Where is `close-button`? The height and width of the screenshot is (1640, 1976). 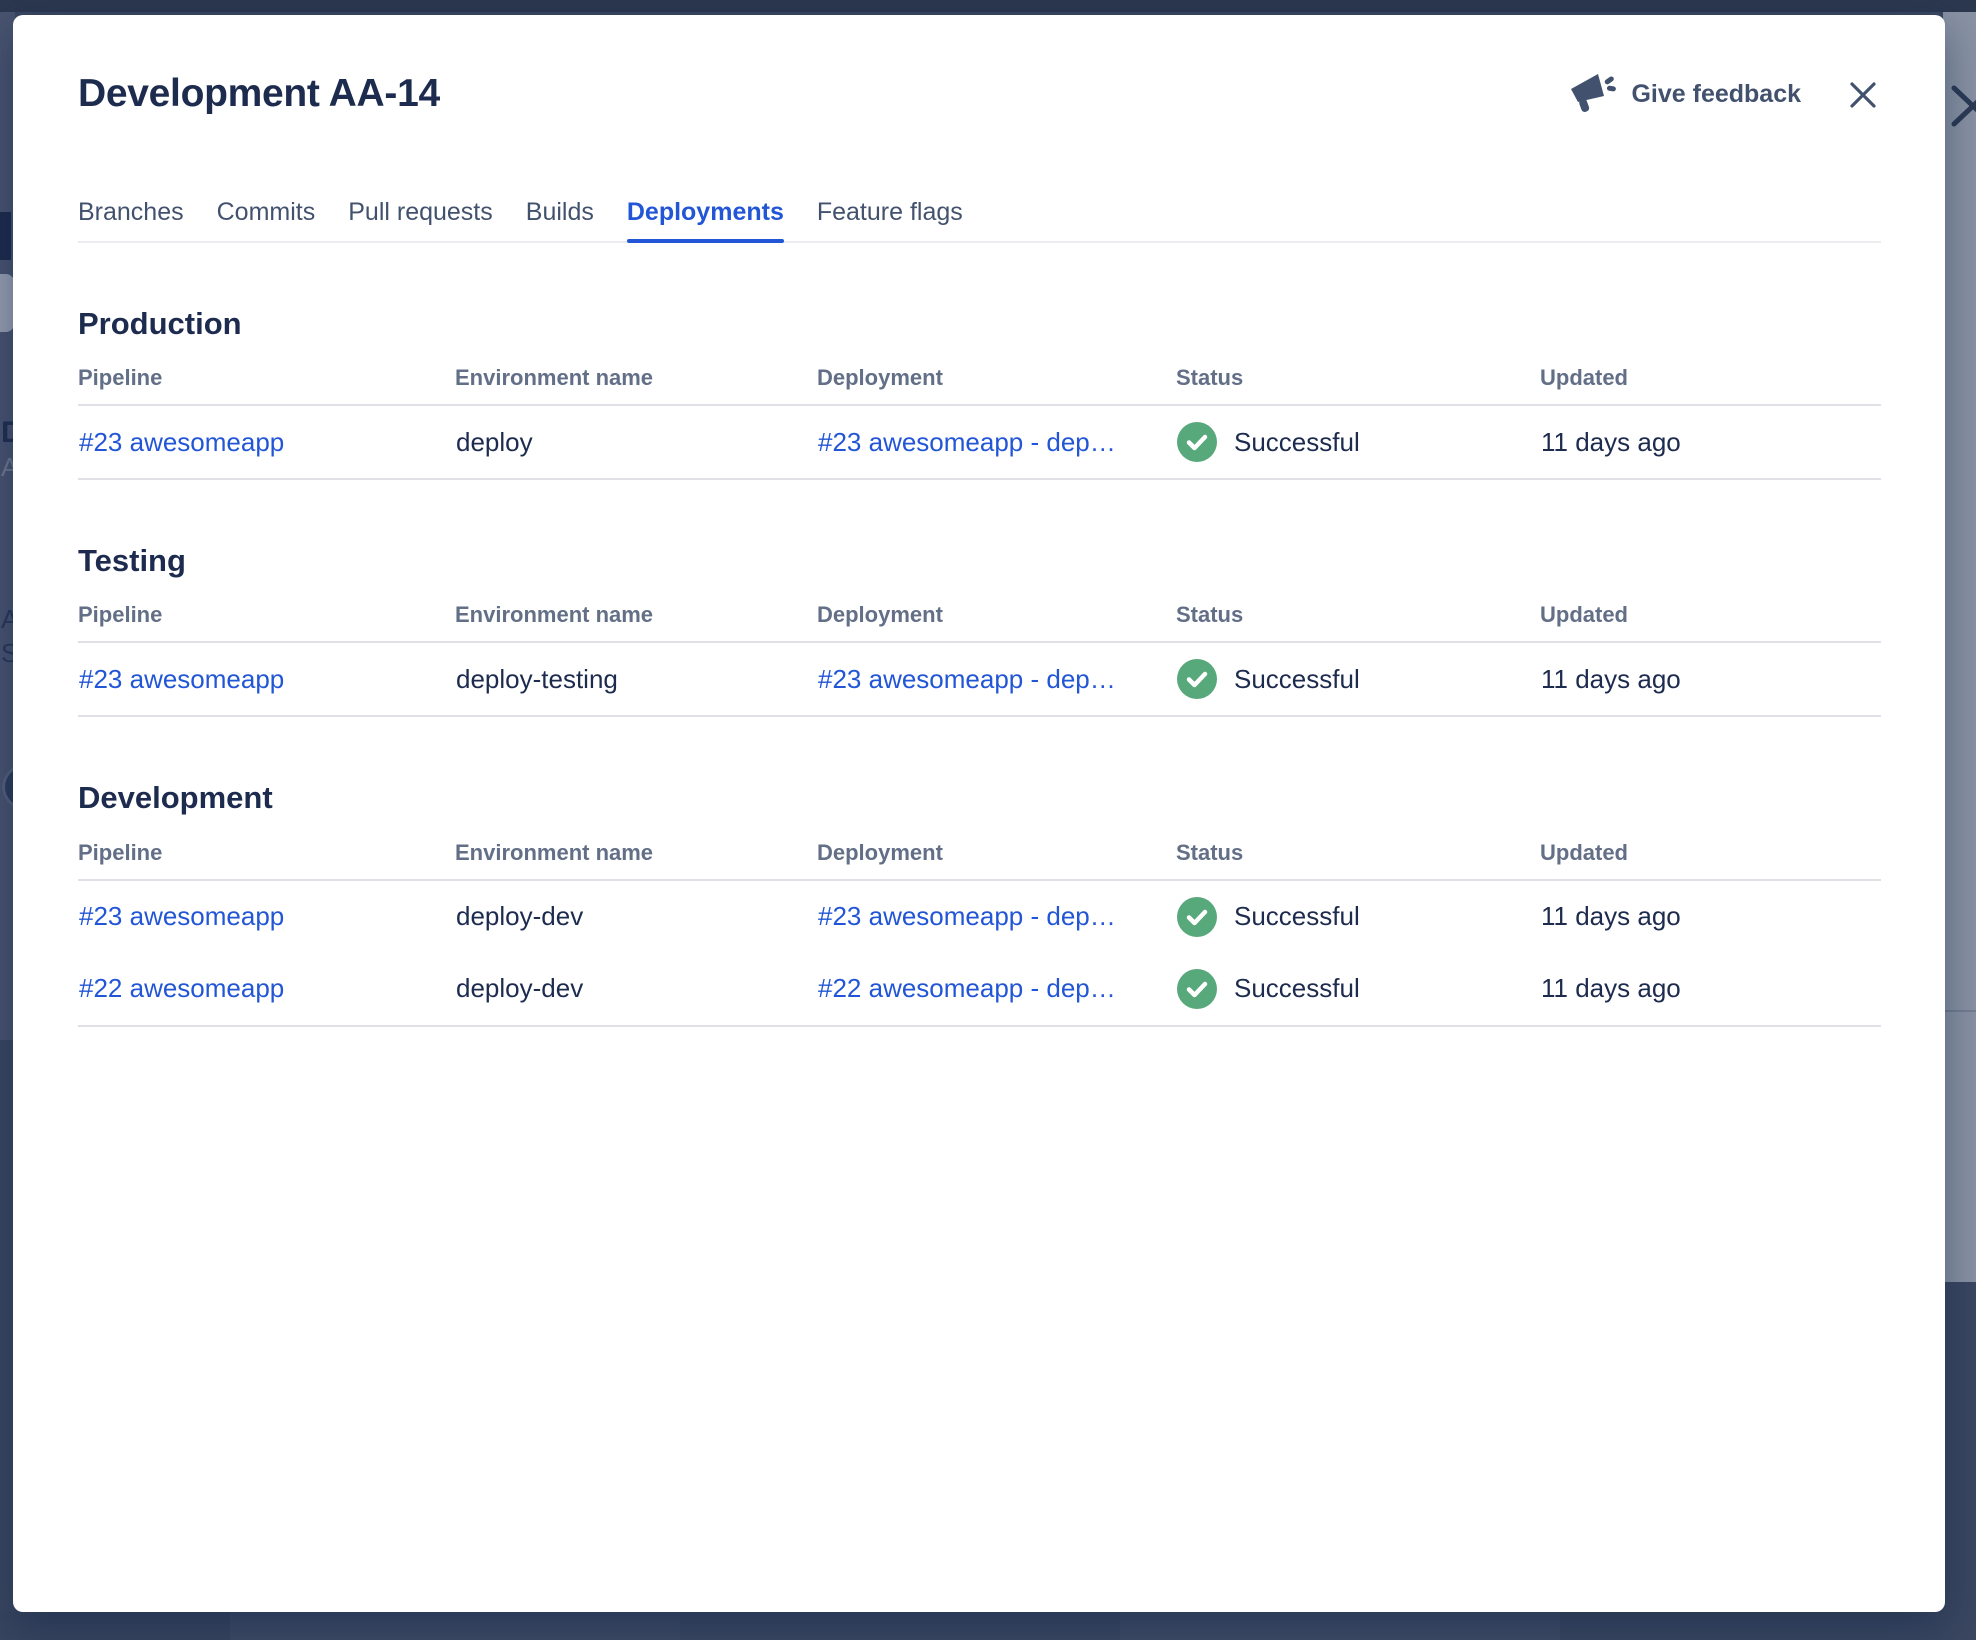 close-button is located at coordinates (1863, 95).